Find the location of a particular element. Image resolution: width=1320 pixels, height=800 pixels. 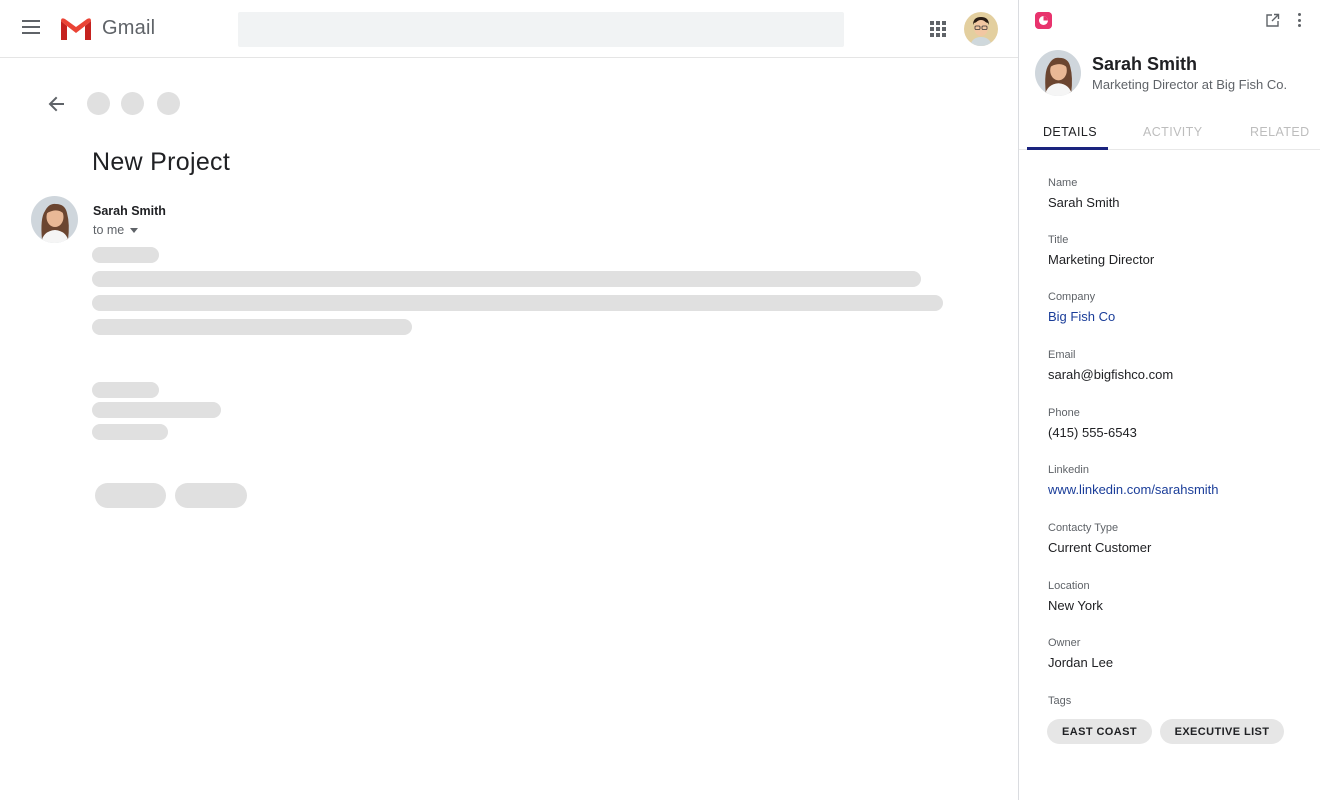

field-label: Title is located at coordinates (1058, 240).